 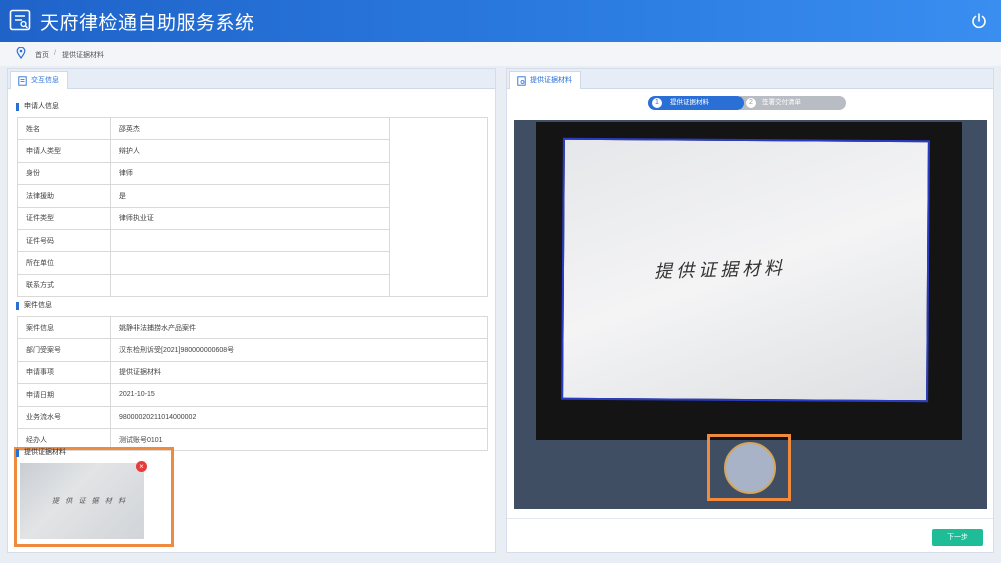 I want to click on left-tab-bar: 交互信息, so click(x=251, y=79).